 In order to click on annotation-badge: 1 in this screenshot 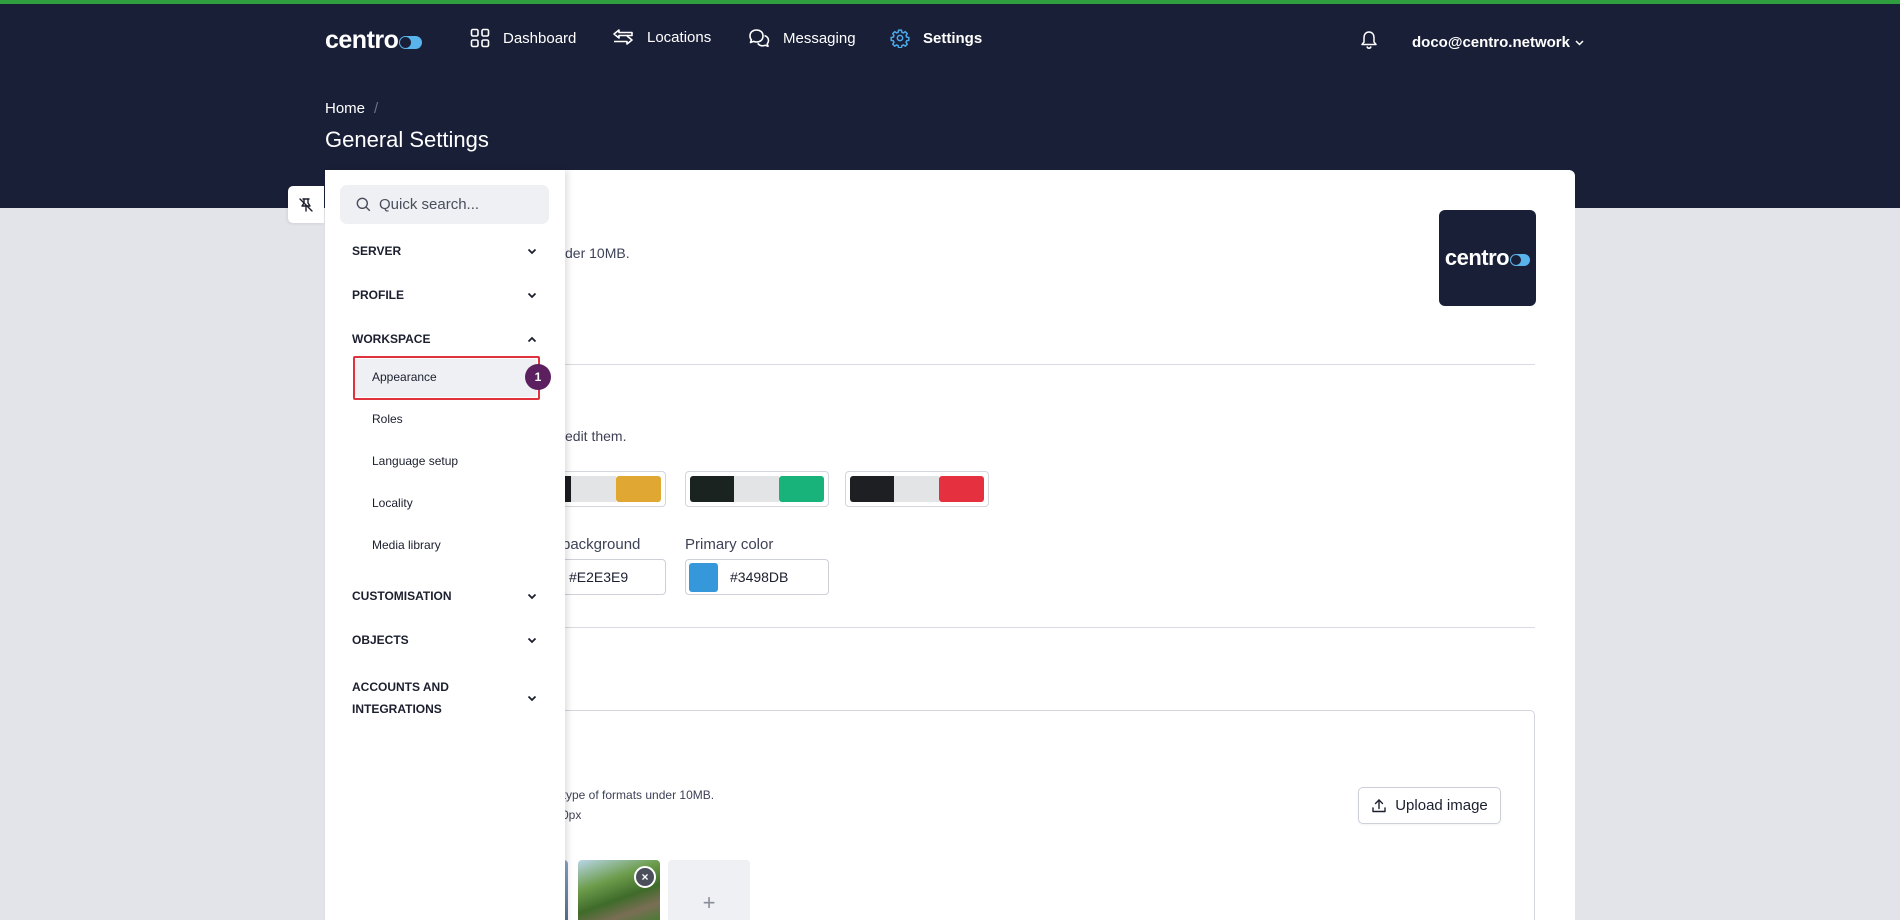, I will do `click(538, 377)`.